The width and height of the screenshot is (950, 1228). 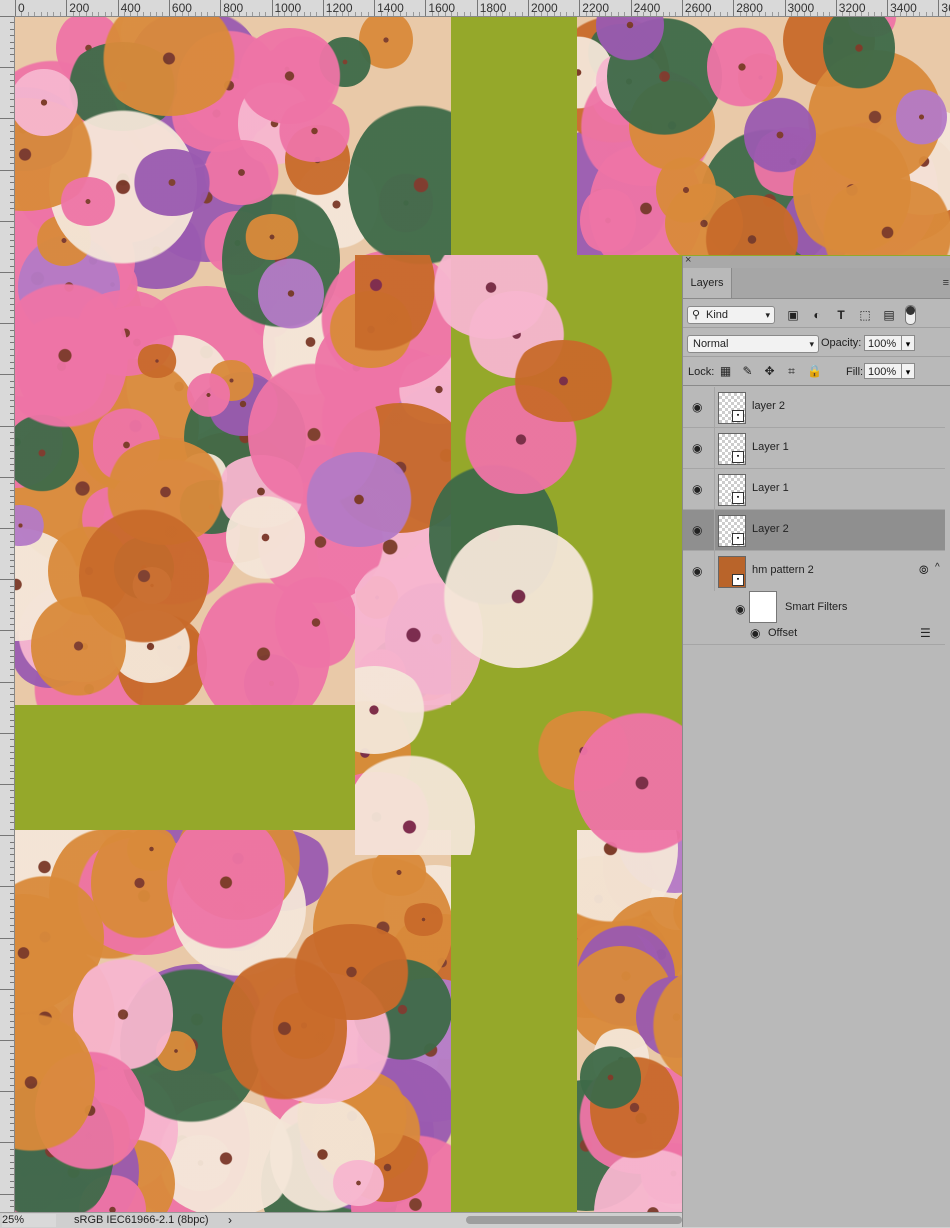 I want to click on lock-artboard-icon: ⌗, so click(x=791, y=371).